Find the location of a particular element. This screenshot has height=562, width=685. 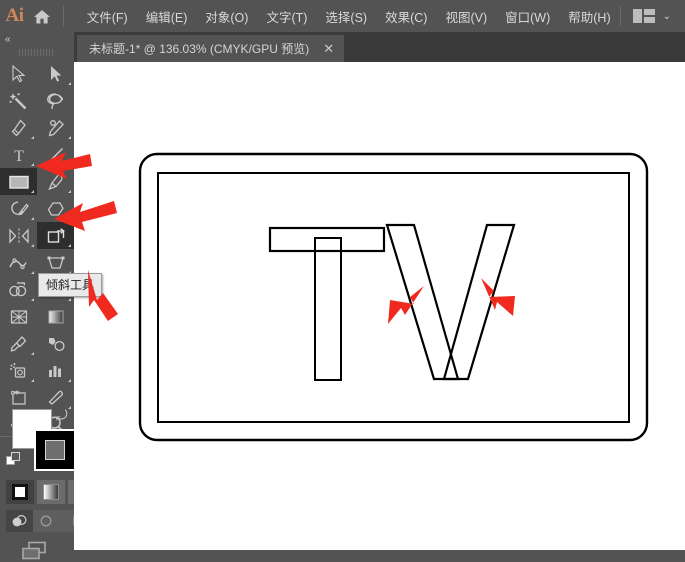

selection-tool is located at coordinates (18, 73).